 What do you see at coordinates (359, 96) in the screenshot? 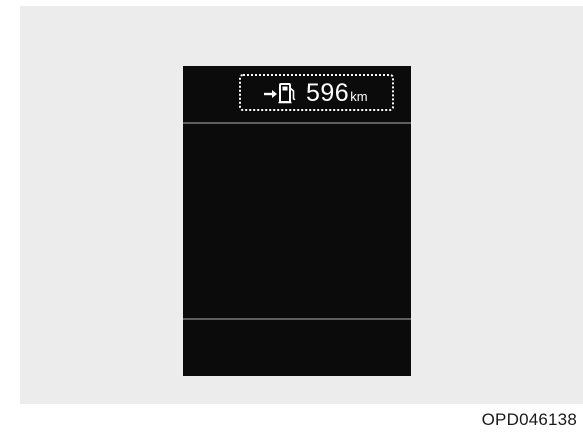
I see `range-unit: km` at bounding box center [359, 96].